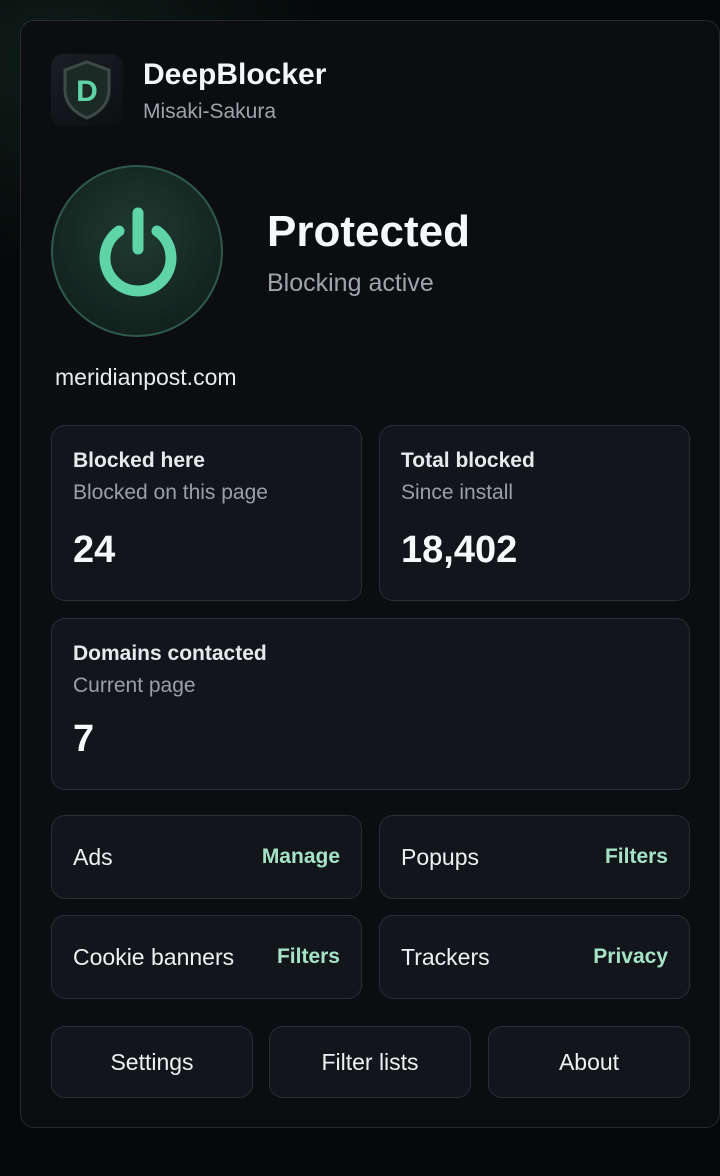 The height and width of the screenshot is (1176, 720). What do you see at coordinates (210, 111) in the screenshot?
I see `app-subtitle: Misaki-Sakura` at bounding box center [210, 111].